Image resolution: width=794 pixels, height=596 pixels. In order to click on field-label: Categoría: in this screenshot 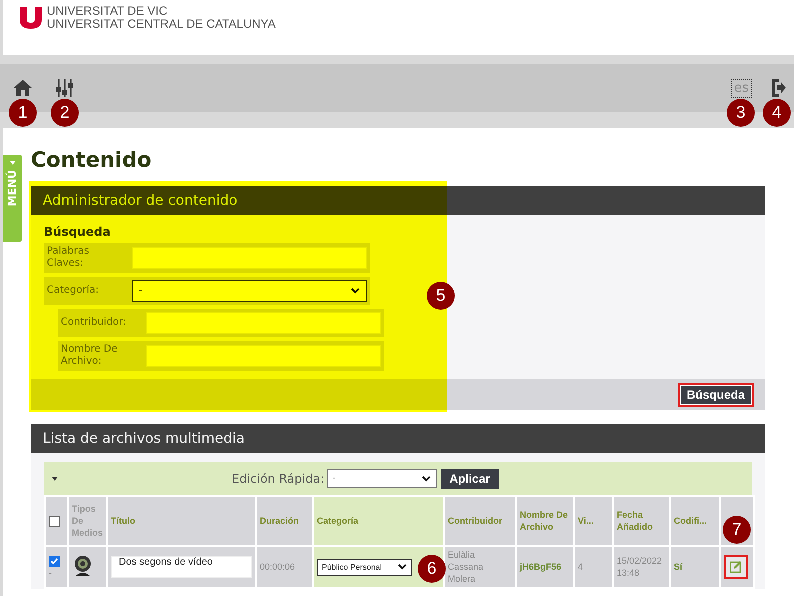, I will do `click(73, 291)`.